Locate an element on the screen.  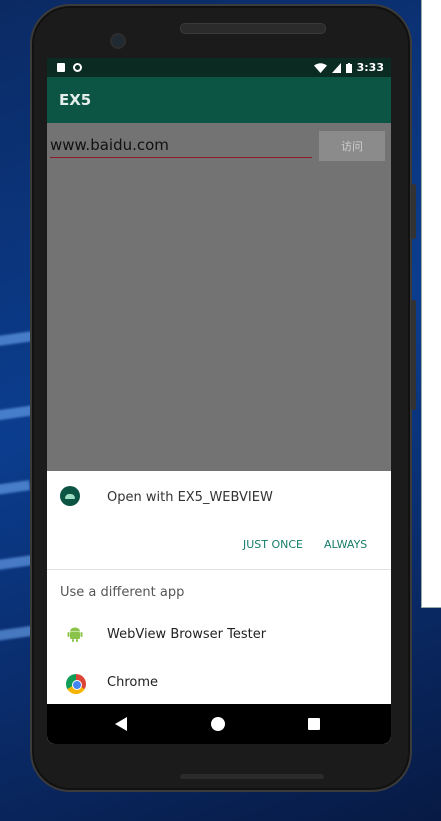
emulator-side-panel is located at coordinates (431, 304).